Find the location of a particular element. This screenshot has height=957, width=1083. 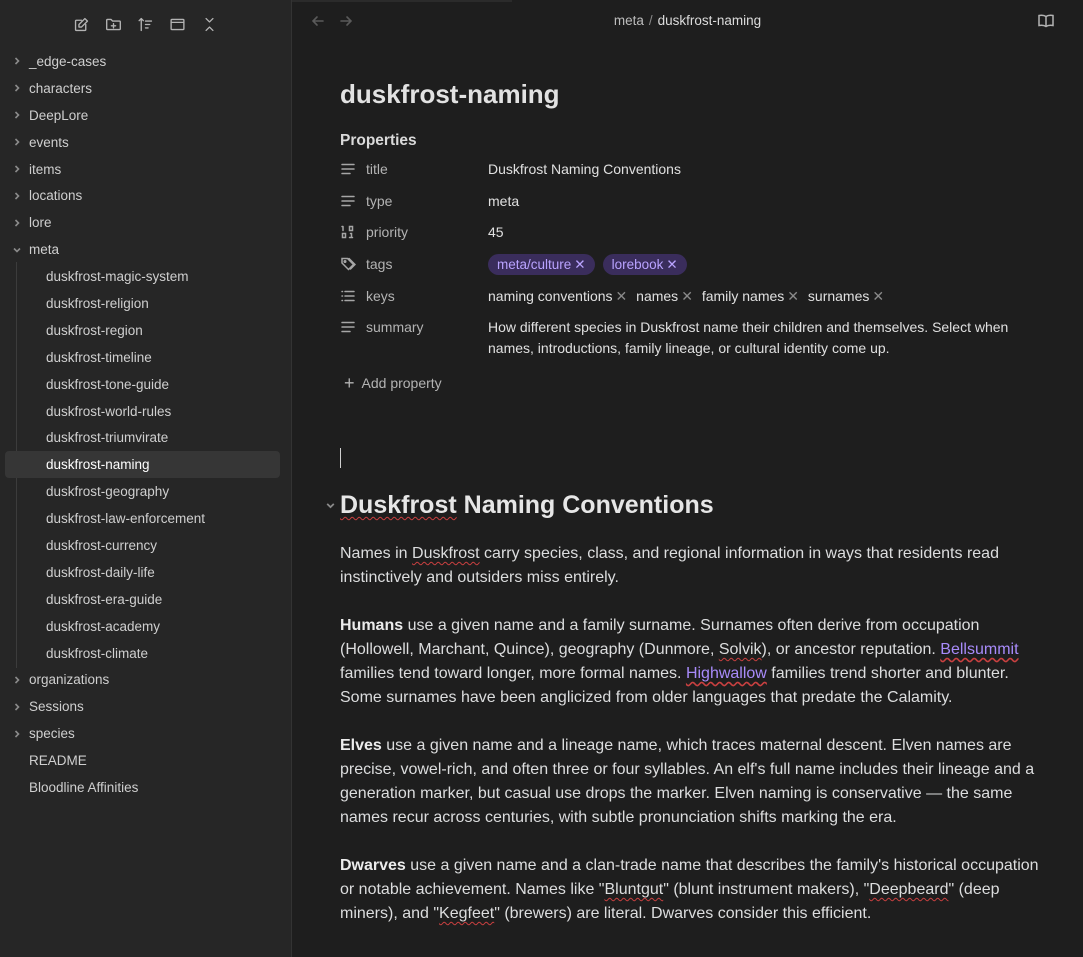

collapse-all-icon is located at coordinates (210, 24).